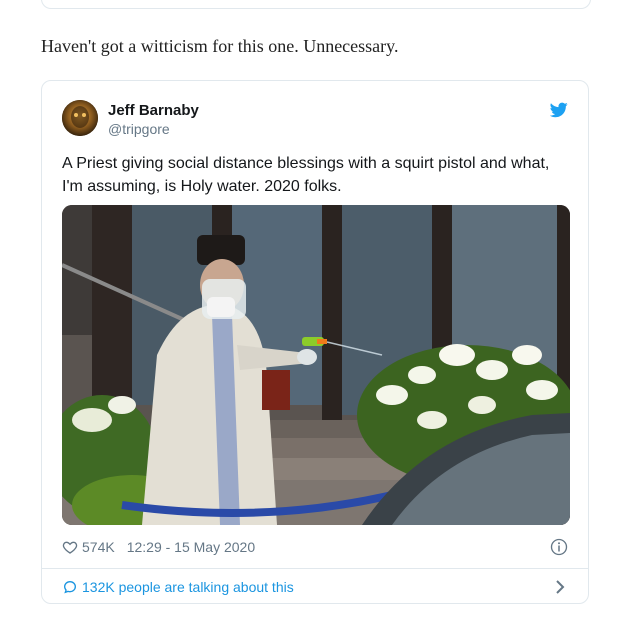  Describe the element at coordinates (188, 587) in the screenshot. I see `conversation-label: 132K people are talking about this` at that location.